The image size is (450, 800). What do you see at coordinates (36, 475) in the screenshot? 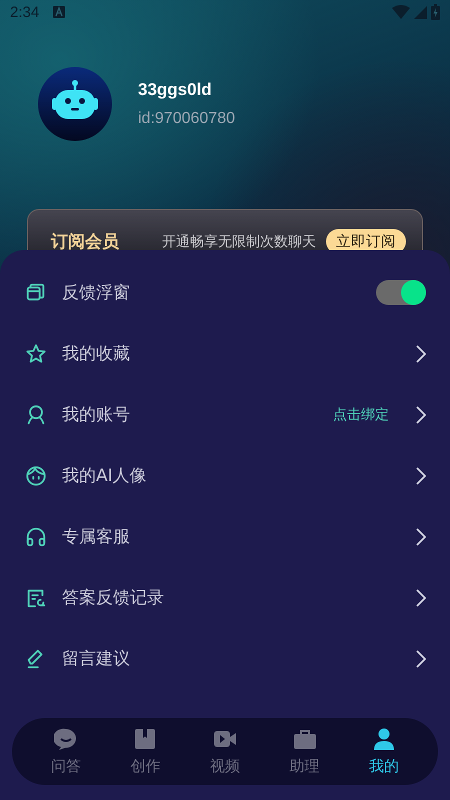
I see `face-icon` at bounding box center [36, 475].